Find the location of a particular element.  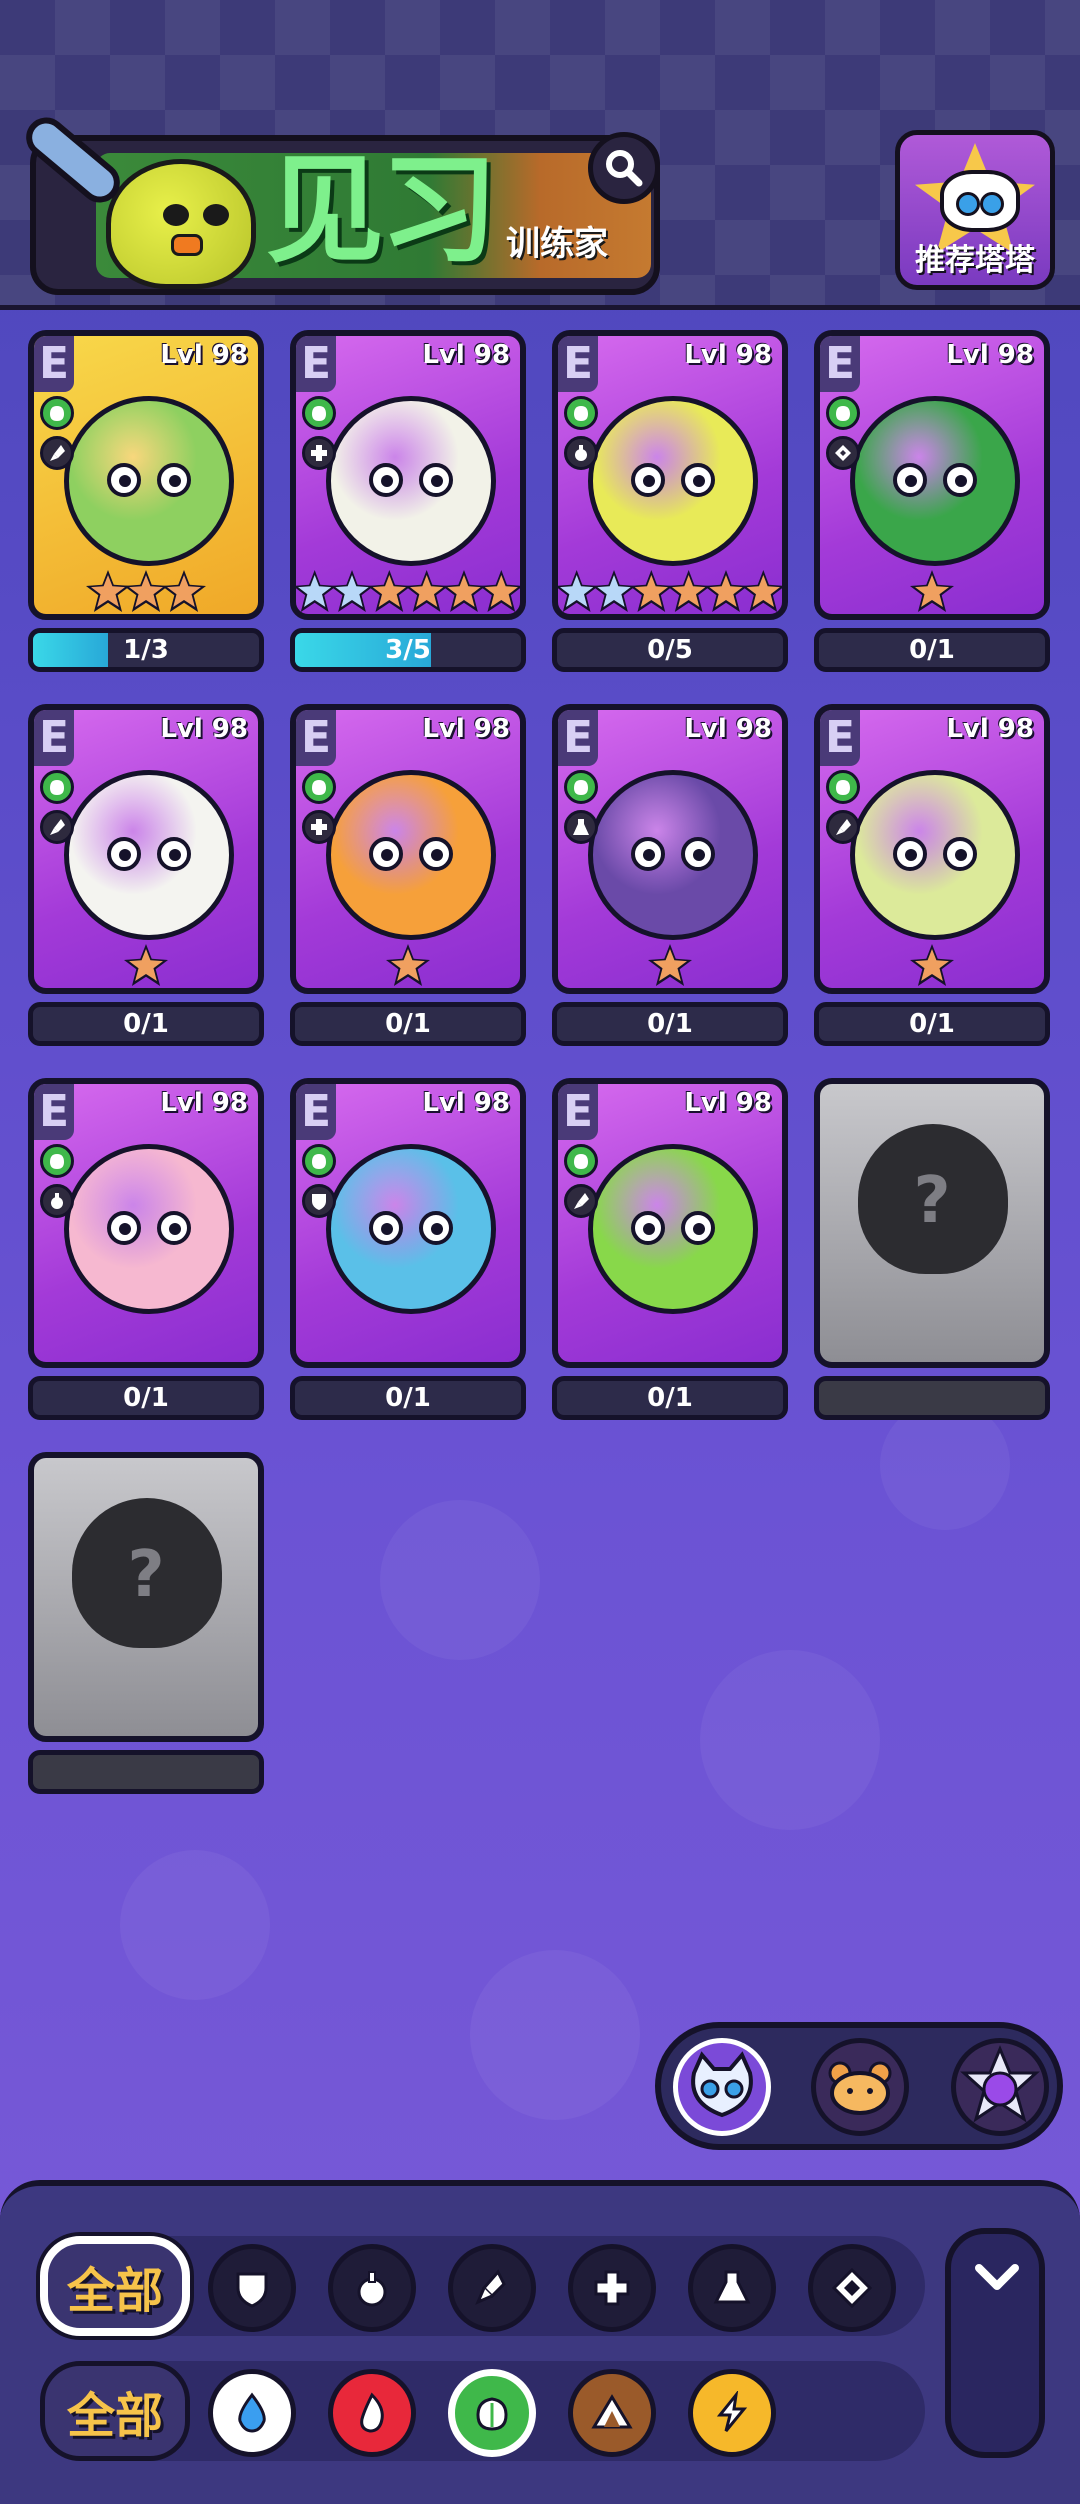

element-filter-fire is located at coordinates (372, 2413).